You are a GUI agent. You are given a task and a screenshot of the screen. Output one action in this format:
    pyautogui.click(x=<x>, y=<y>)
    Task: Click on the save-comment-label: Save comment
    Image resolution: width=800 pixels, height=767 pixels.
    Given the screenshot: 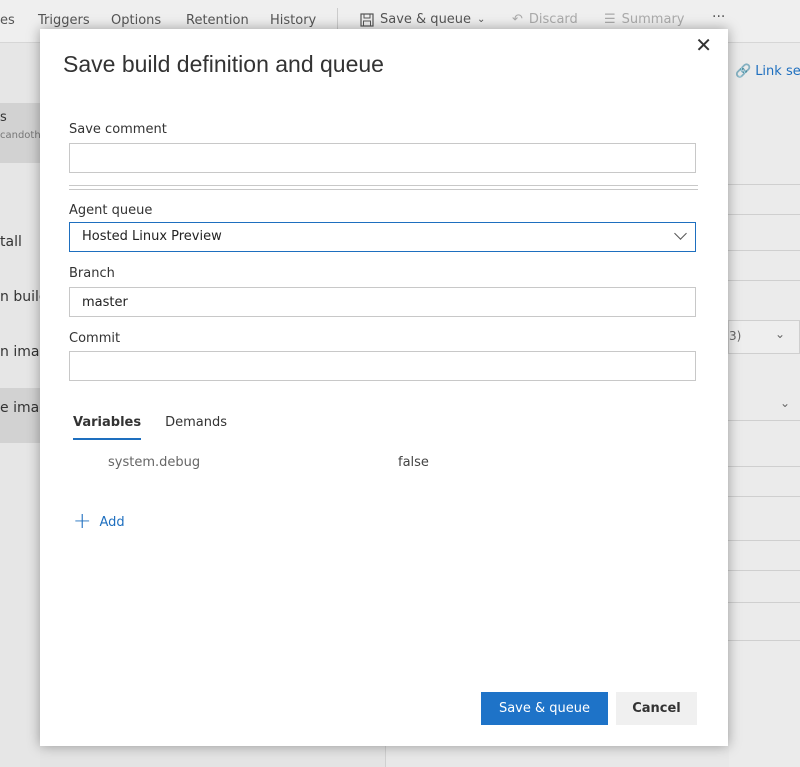 What is the action you would take?
    pyautogui.click(x=118, y=129)
    